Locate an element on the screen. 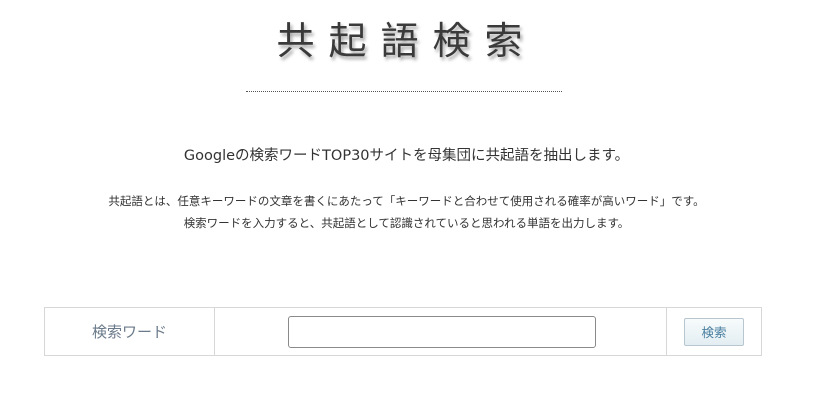  search-button: 検索 is located at coordinates (714, 331).